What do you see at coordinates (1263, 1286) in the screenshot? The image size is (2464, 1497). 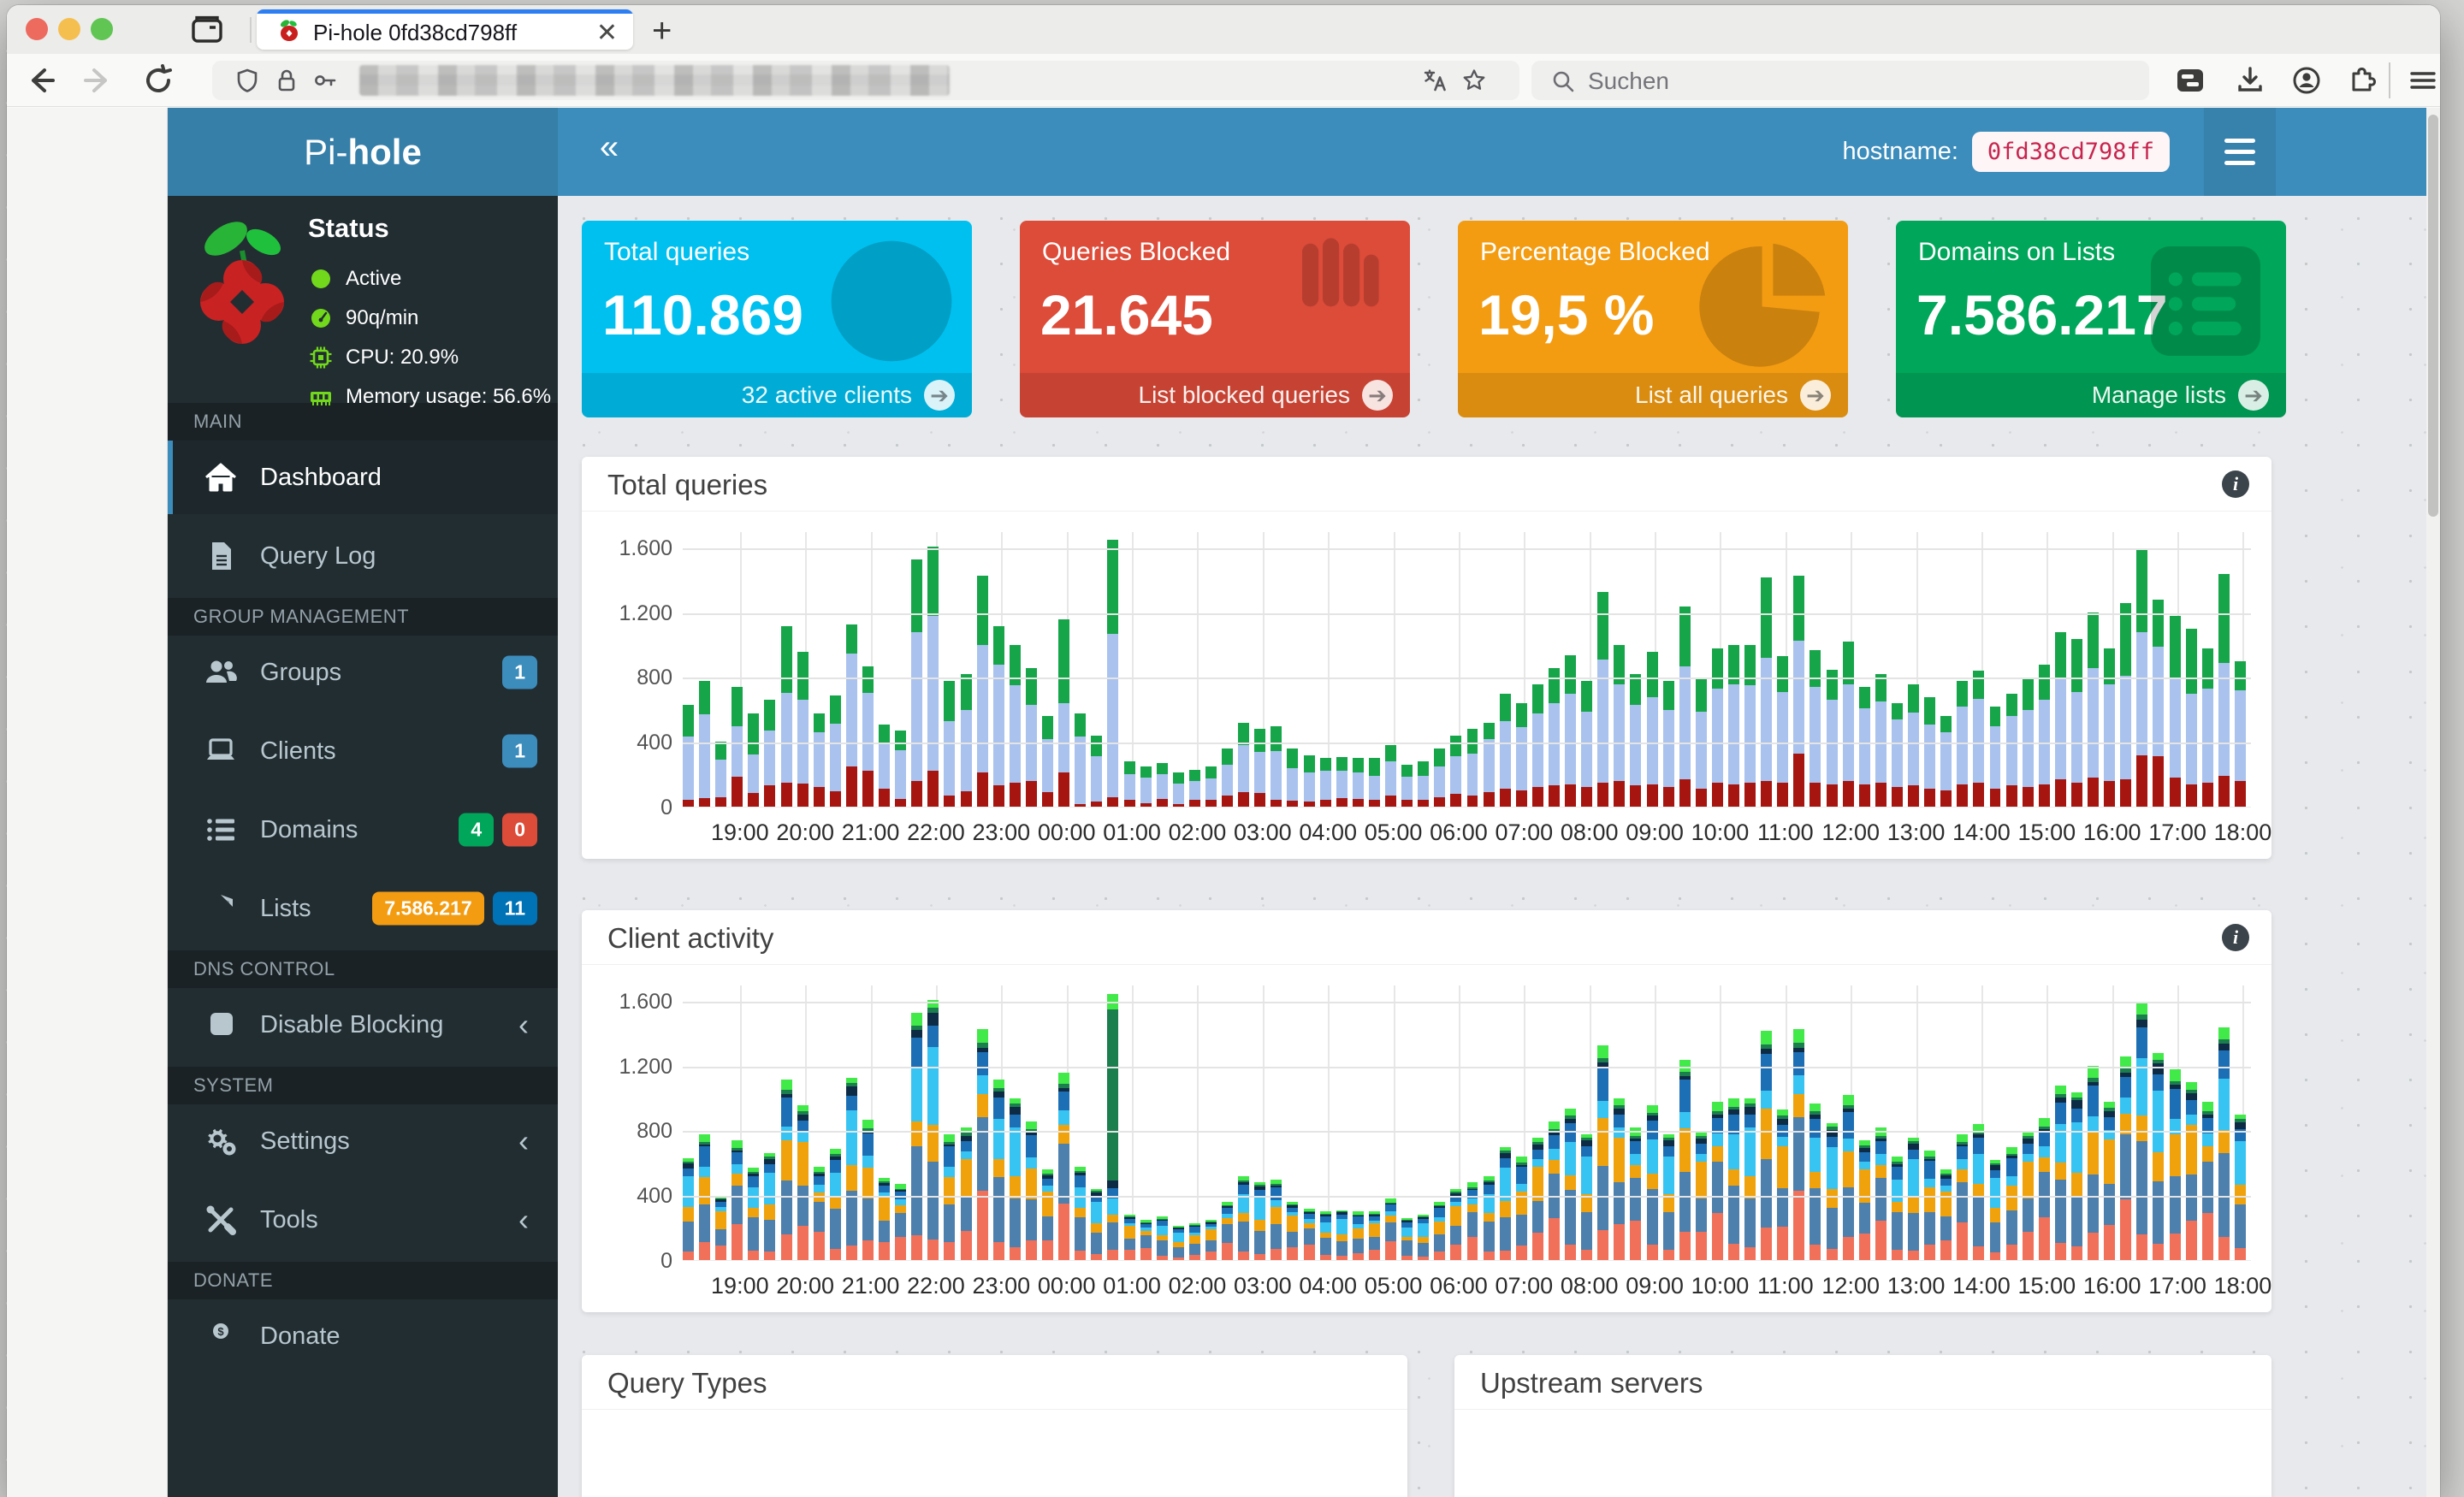 I see `x-axis-tick: 03:00` at bounding box center [1263, 1286].